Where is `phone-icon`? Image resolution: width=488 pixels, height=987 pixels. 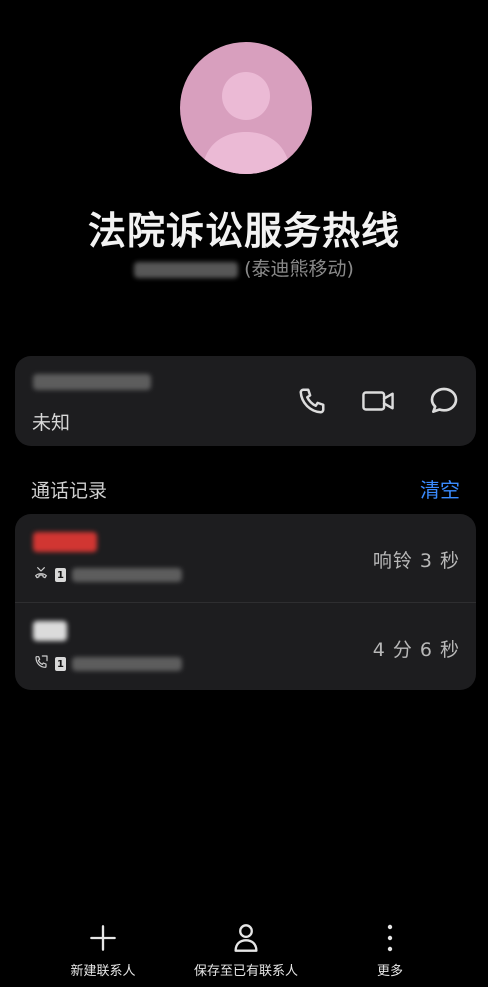
phone-icon is located at coordinates (312, 401).